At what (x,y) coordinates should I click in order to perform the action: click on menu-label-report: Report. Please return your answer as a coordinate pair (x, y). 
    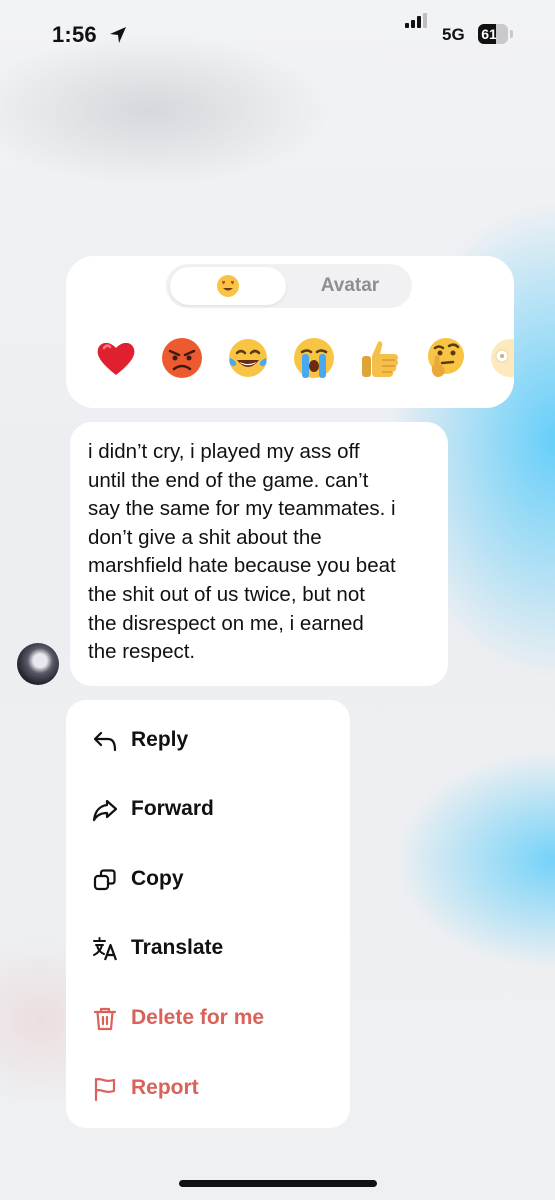
    Looking at the image, I should click on (165, 1087).